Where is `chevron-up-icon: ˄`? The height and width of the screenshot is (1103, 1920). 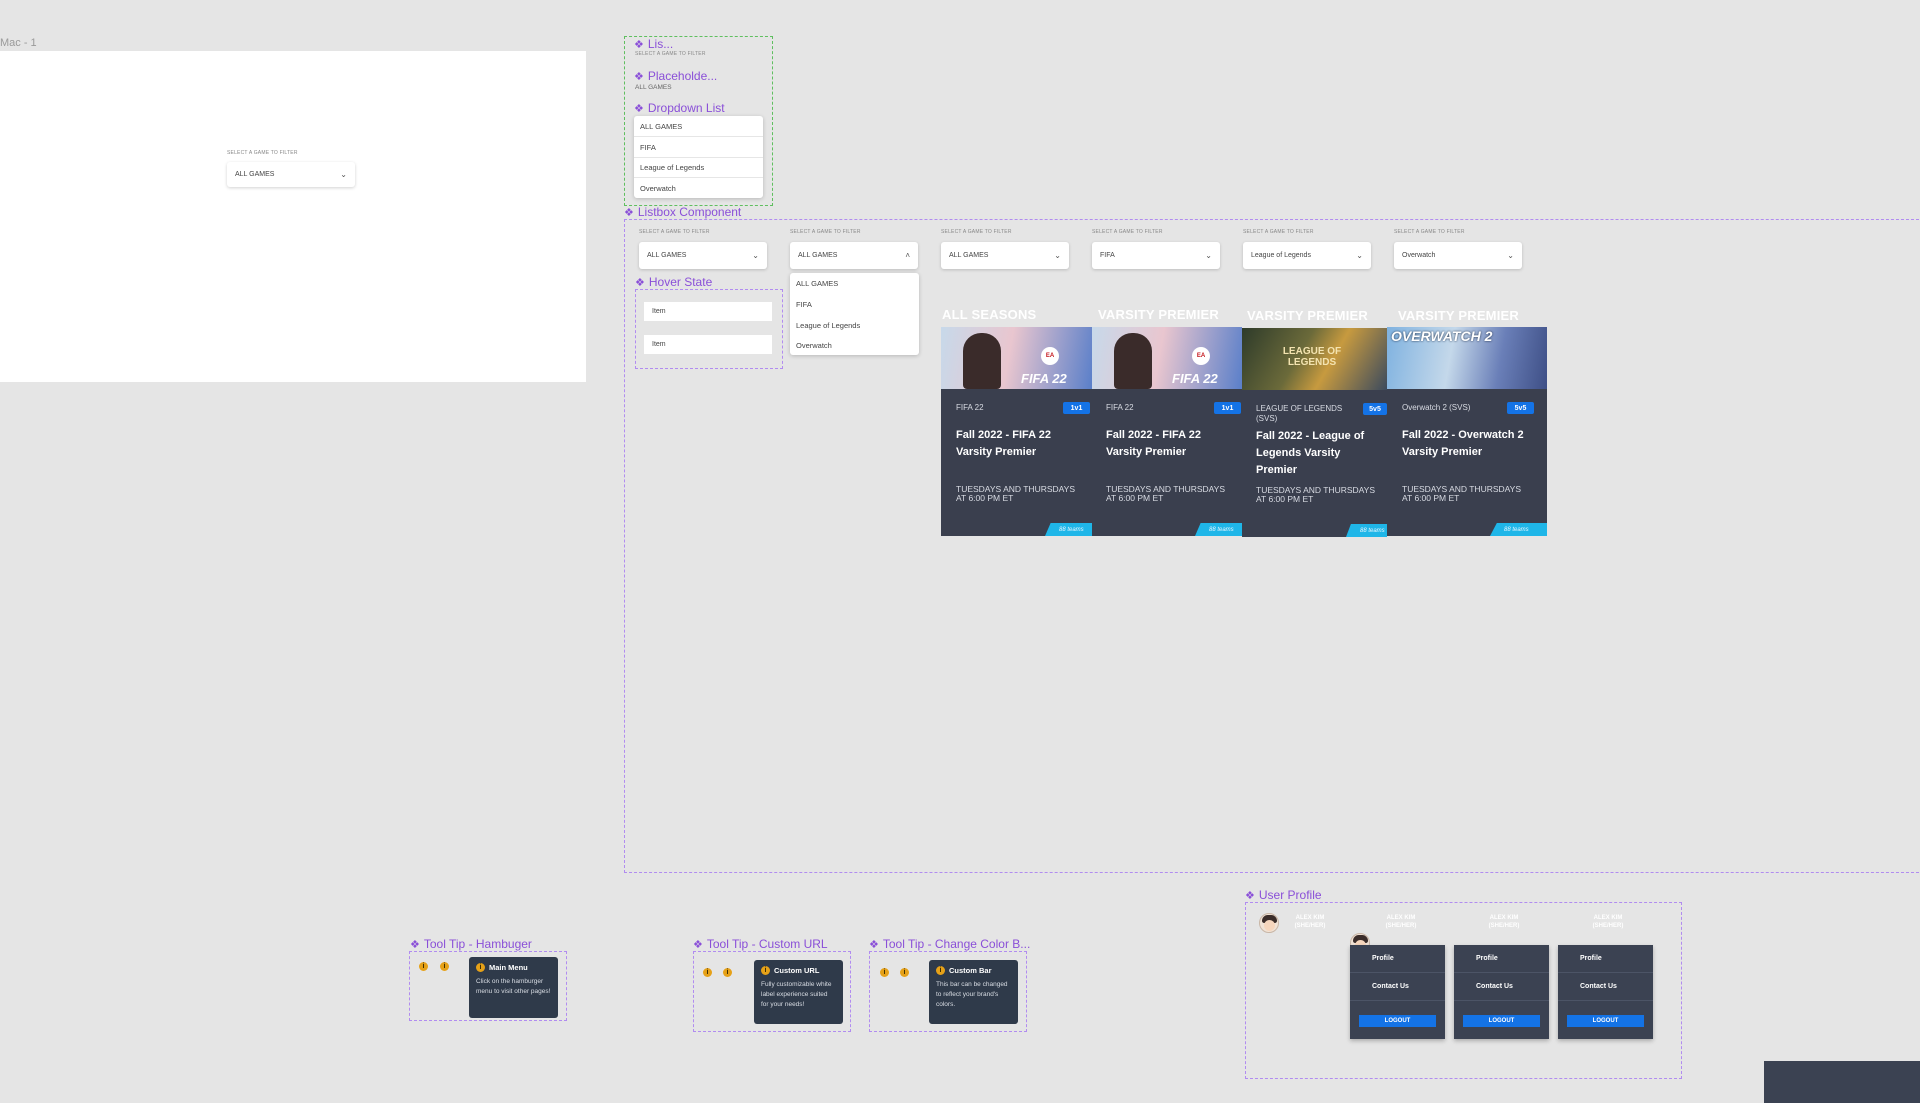 chevron-up-icon: ˄ is located at coordinates (907, 255).